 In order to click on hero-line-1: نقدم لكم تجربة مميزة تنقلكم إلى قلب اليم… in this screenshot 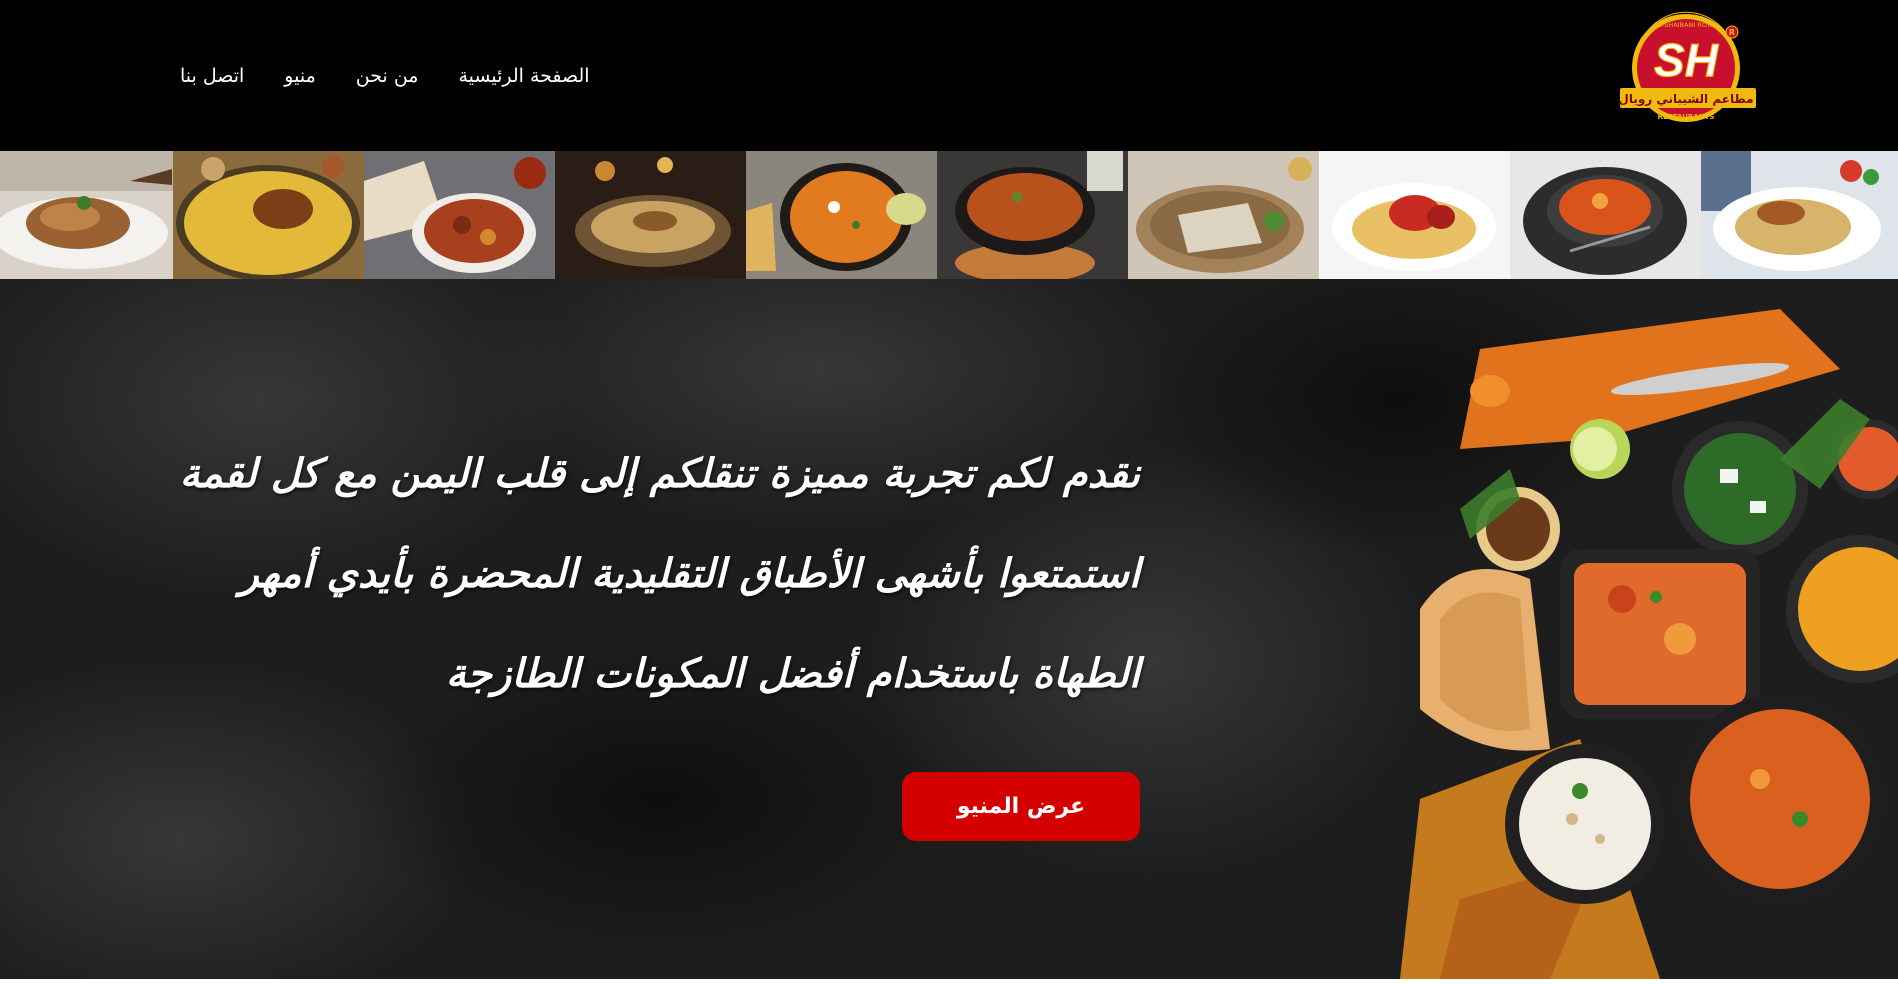, I will do `click(659, 473)`.